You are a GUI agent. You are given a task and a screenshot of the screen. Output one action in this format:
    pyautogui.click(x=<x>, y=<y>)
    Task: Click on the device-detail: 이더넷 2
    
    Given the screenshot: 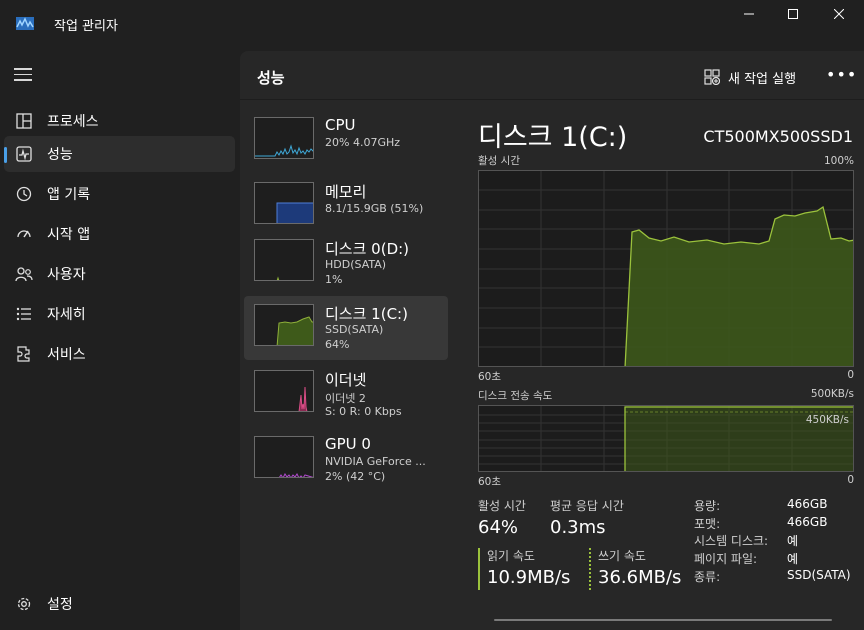 What is the action you would take?
    pyautogui.click(x=345, y=398)
    